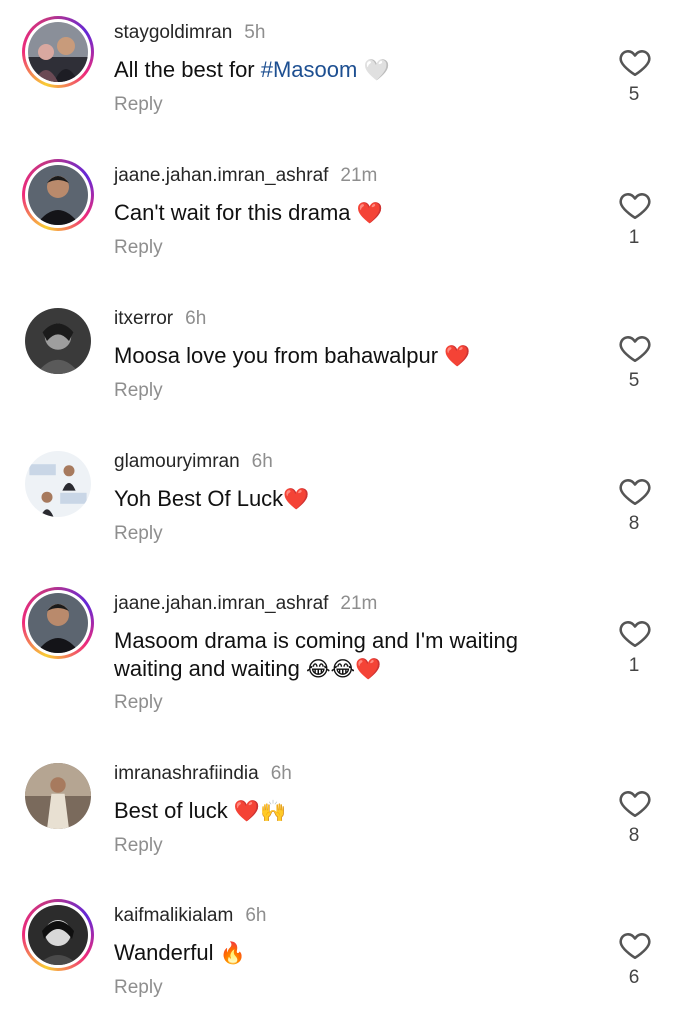  I want to click on comment-text: All the best for #Masoom 🤍, so click(349, 70).